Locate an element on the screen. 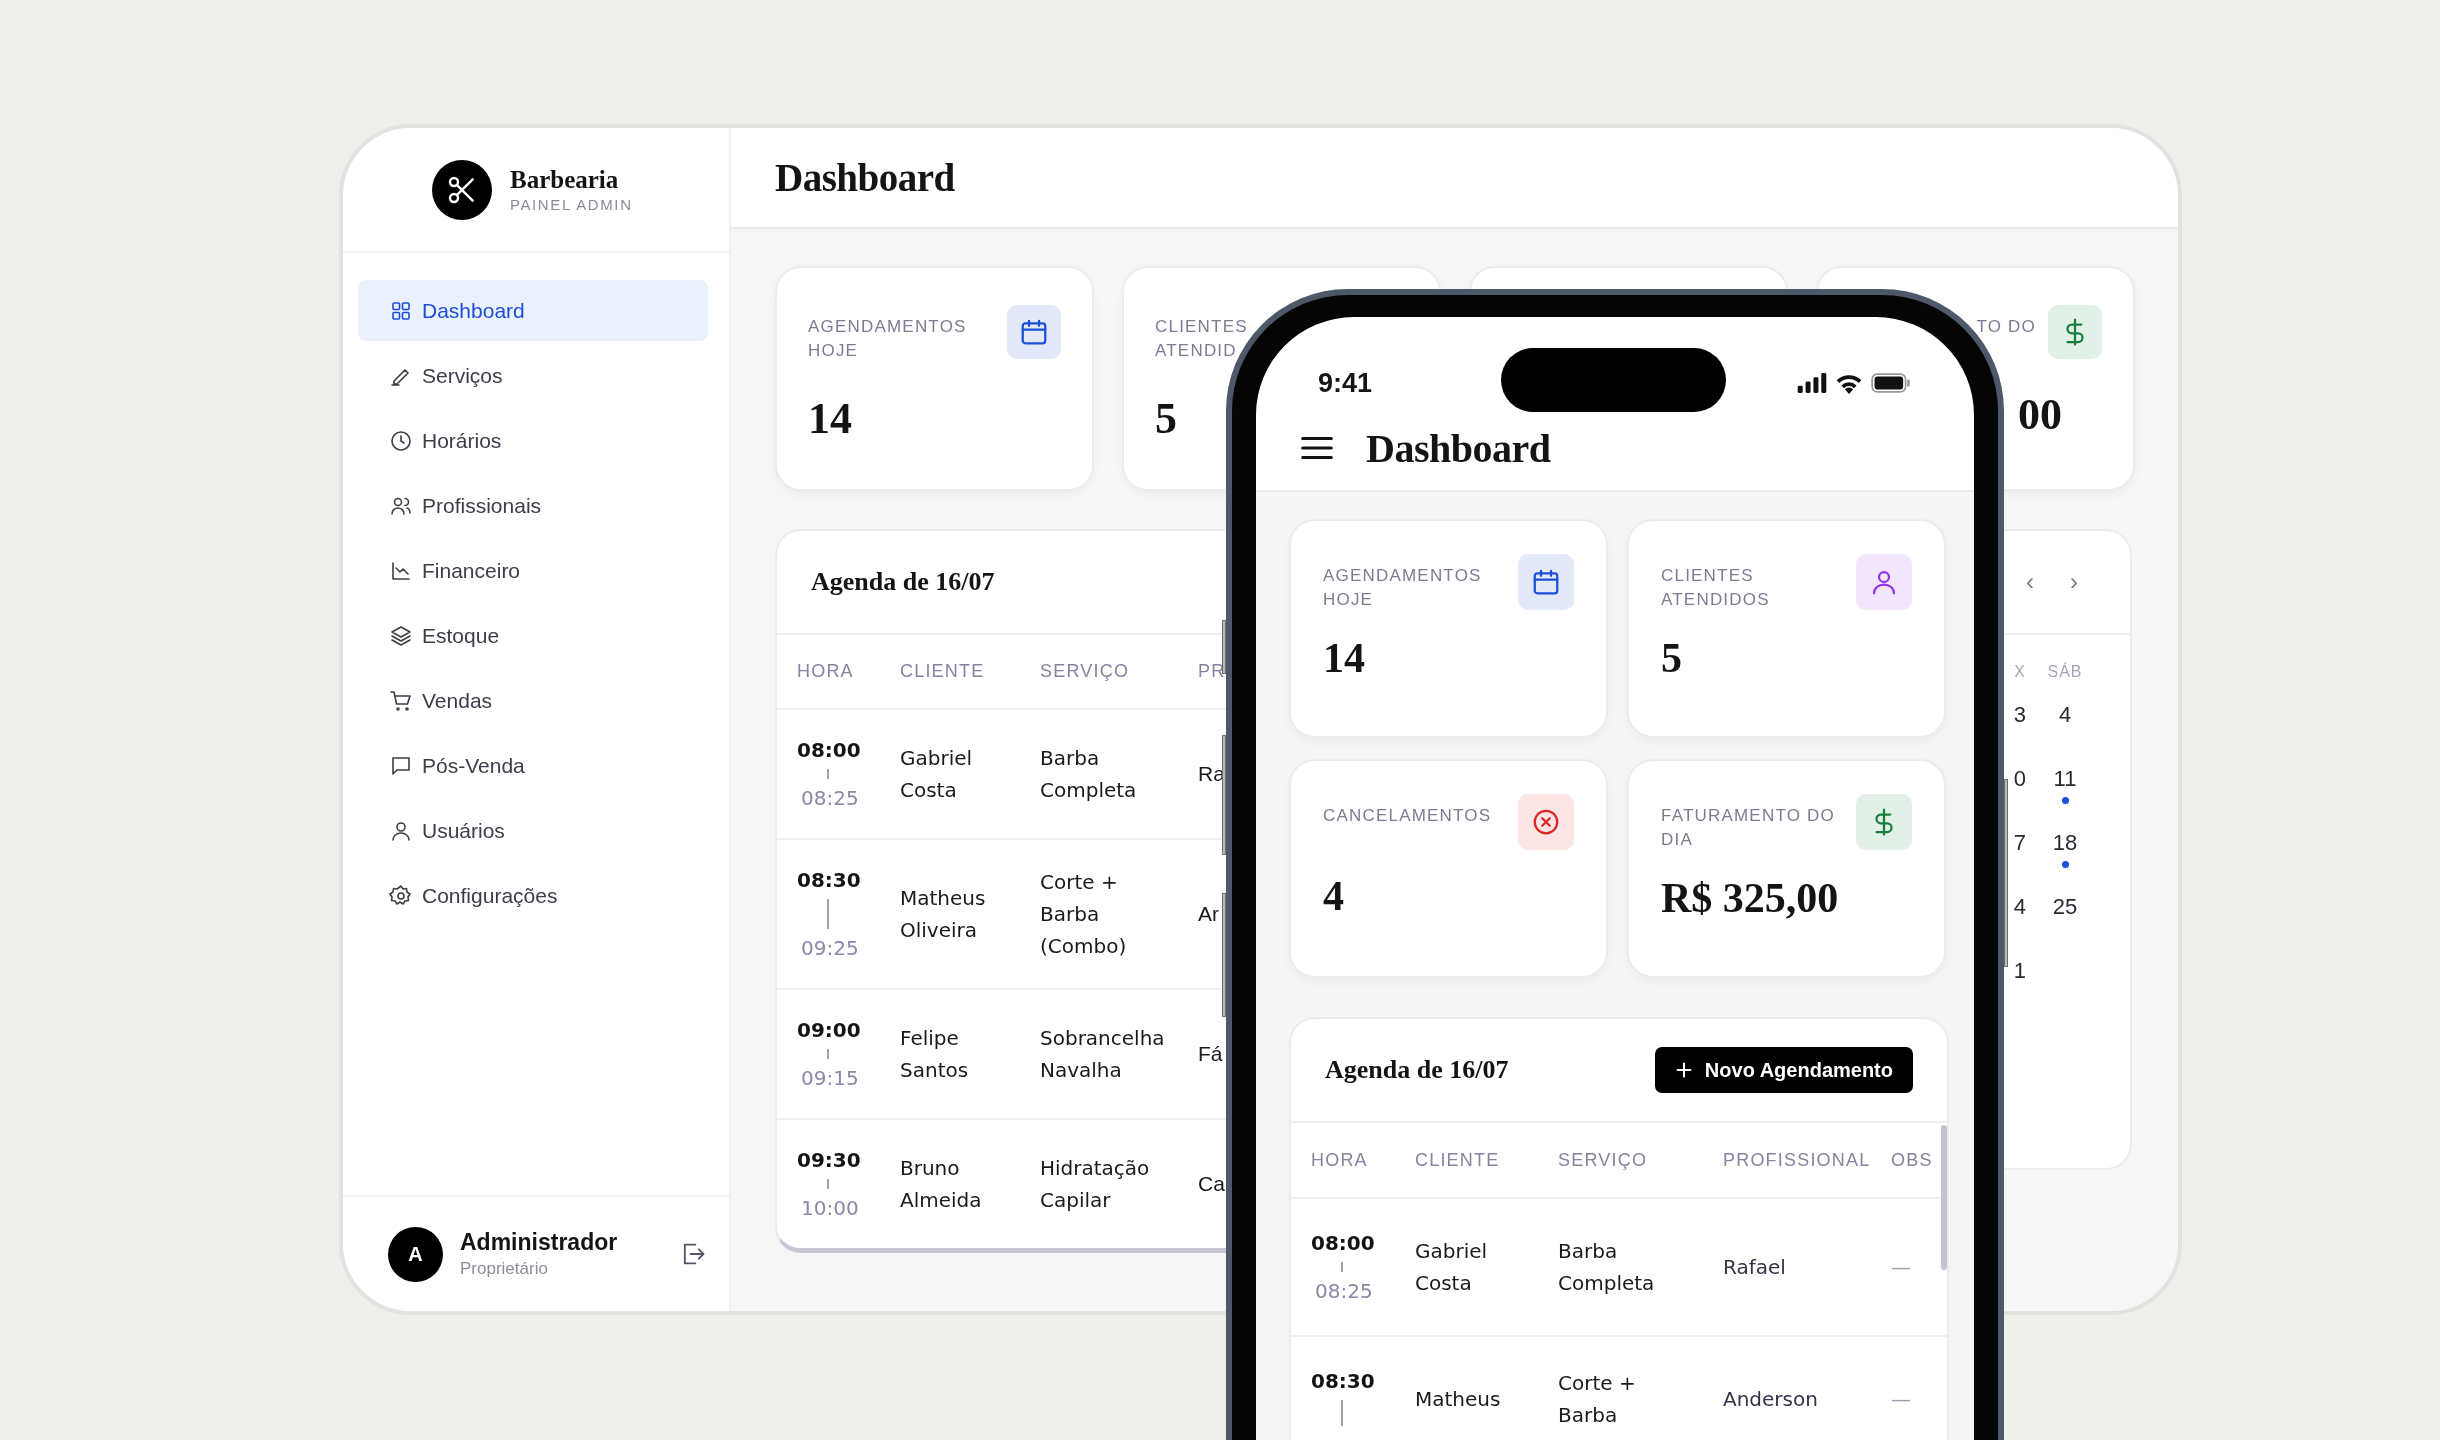 This screenshot has width=2440, height=1440. table-cell-text: Felipe Santos is located at coordinates (935, 1054).